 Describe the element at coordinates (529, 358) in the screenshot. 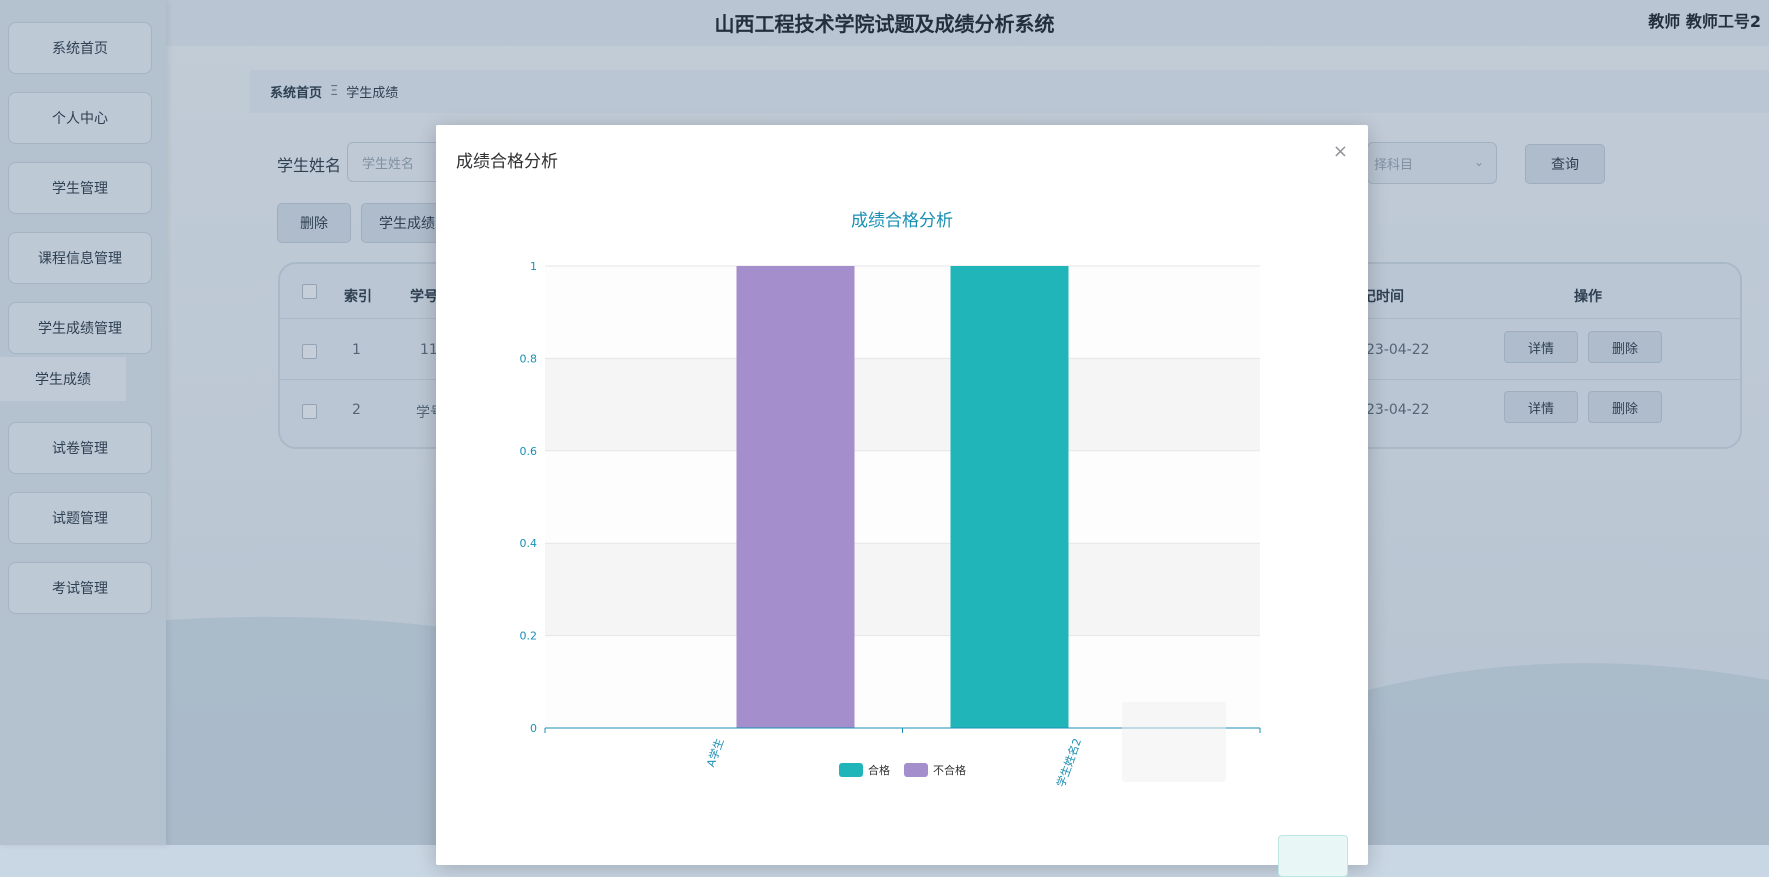

I see `y-tick-label: 0.8` at that location.